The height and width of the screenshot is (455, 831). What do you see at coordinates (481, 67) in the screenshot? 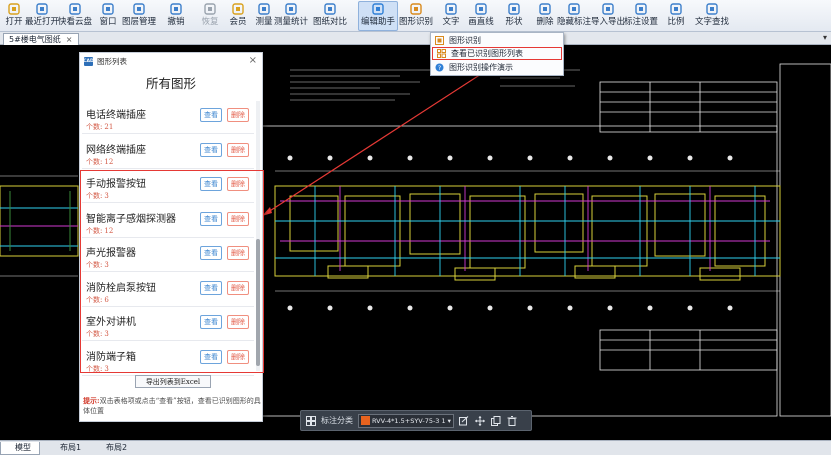
I see `menu-item-label: 图形识别操作演示` at bounding box center [481, 67].